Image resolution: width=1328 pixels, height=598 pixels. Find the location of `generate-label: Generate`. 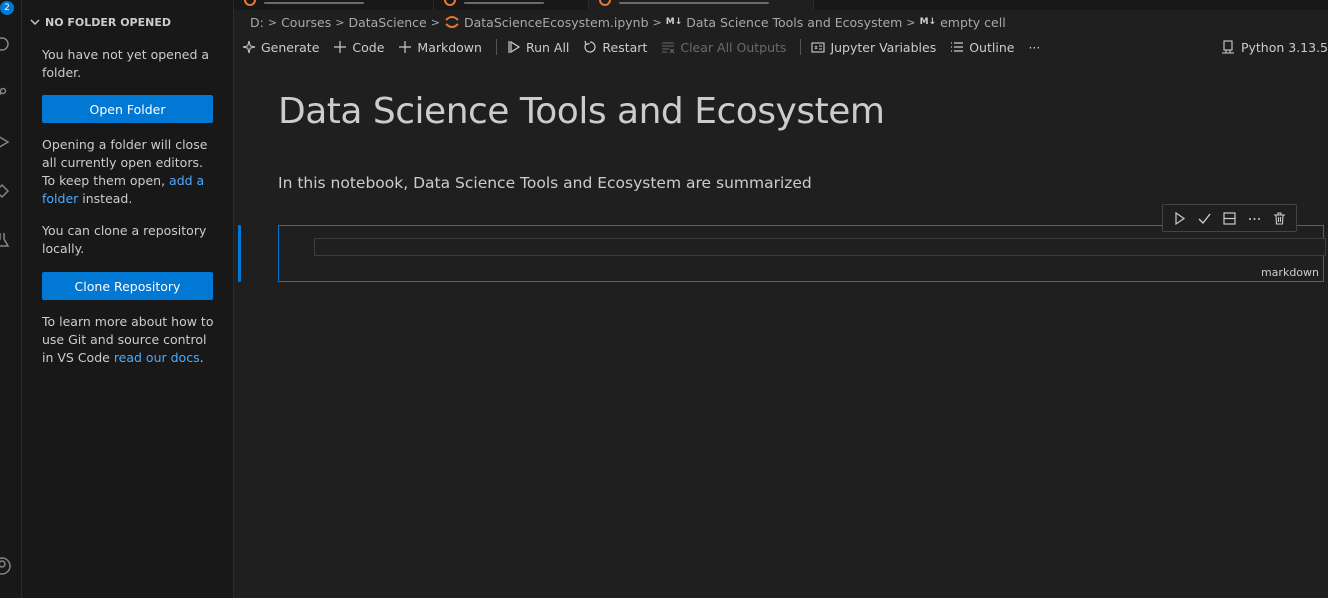

generate-label: Generate is located at coordinates (290, 47).